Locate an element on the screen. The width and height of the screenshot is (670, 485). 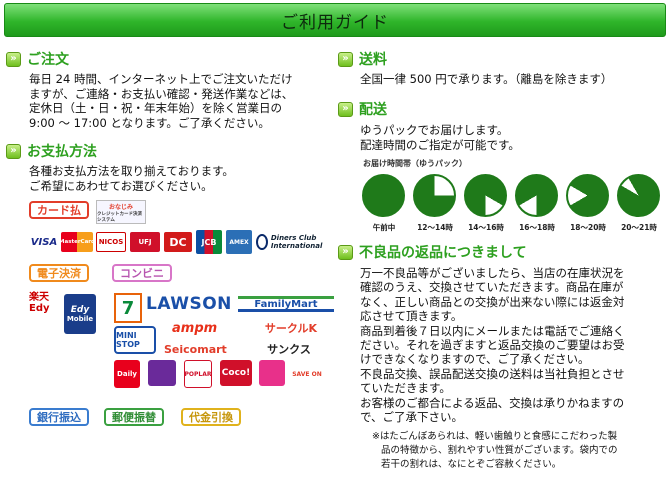
credit-badge-top: おなじみ is located at coordinates (120, 207).